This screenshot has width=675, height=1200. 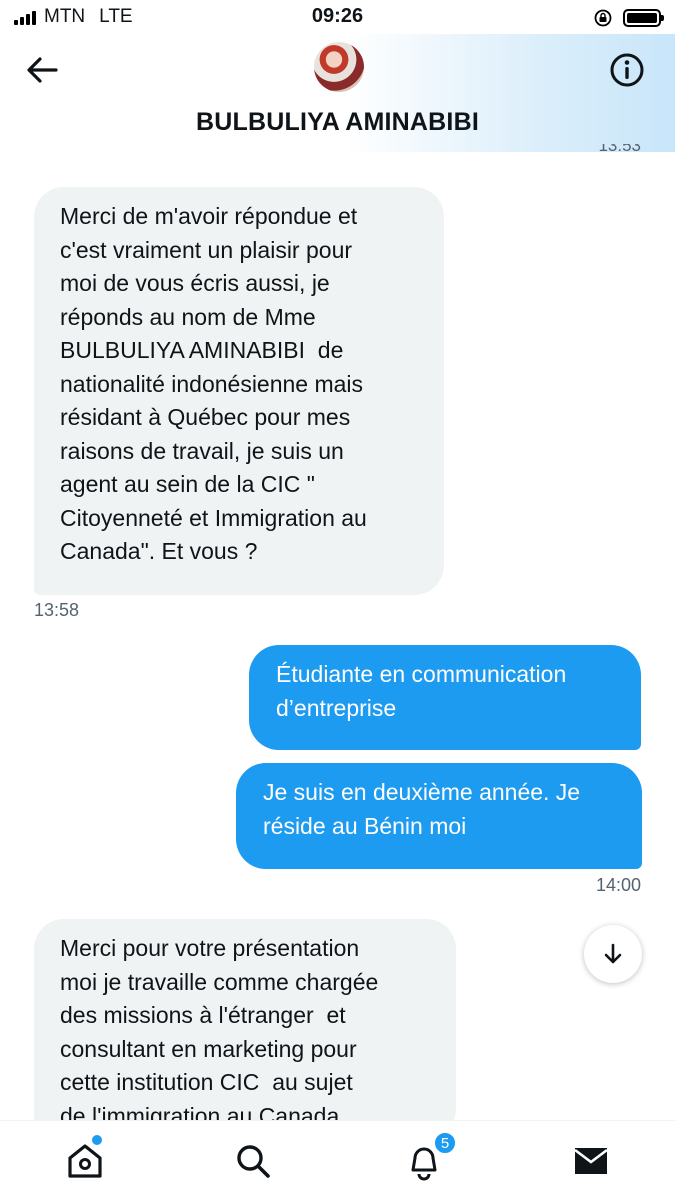 What do you see at coordinates (445, 1143) in the screenshot?
I see `notification-count-badge: 5` at bounding box center [445, 1143].